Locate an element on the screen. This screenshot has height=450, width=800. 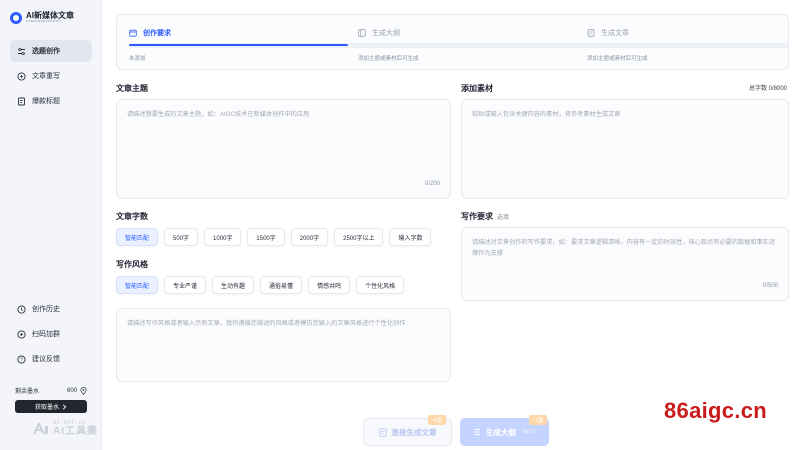
material-placeholder: 粘贴或输入包含关键内容的素材，将参考素材生成文章 is located at coordinates (546, 114).